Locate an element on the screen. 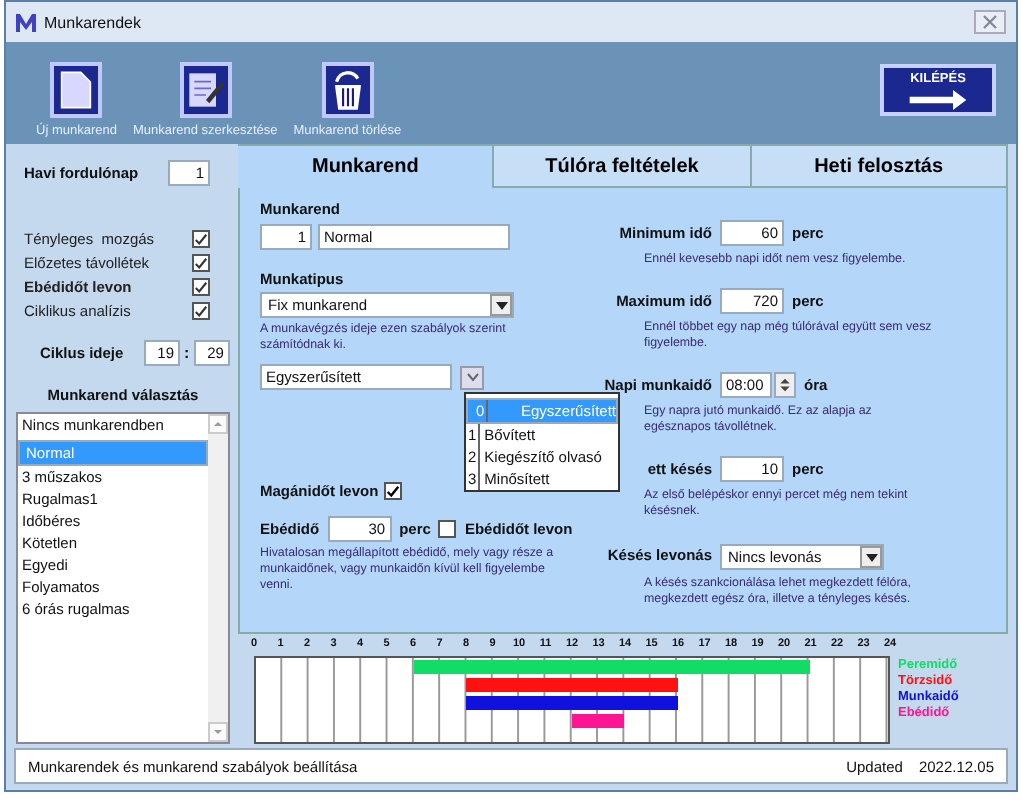 The height and width of the screenshot is (800, 1022). trash-icon is located at coordinates (347, 90).